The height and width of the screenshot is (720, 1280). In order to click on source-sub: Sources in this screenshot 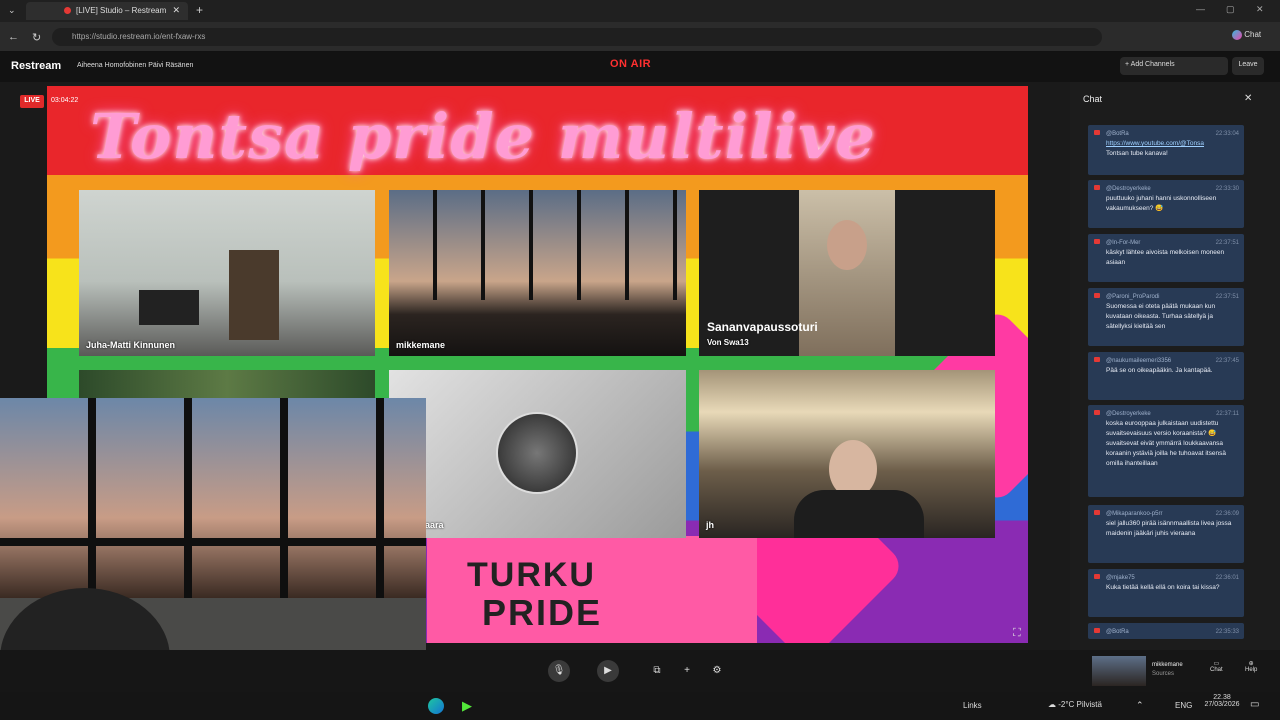, I will do `click(1163, 674)`.